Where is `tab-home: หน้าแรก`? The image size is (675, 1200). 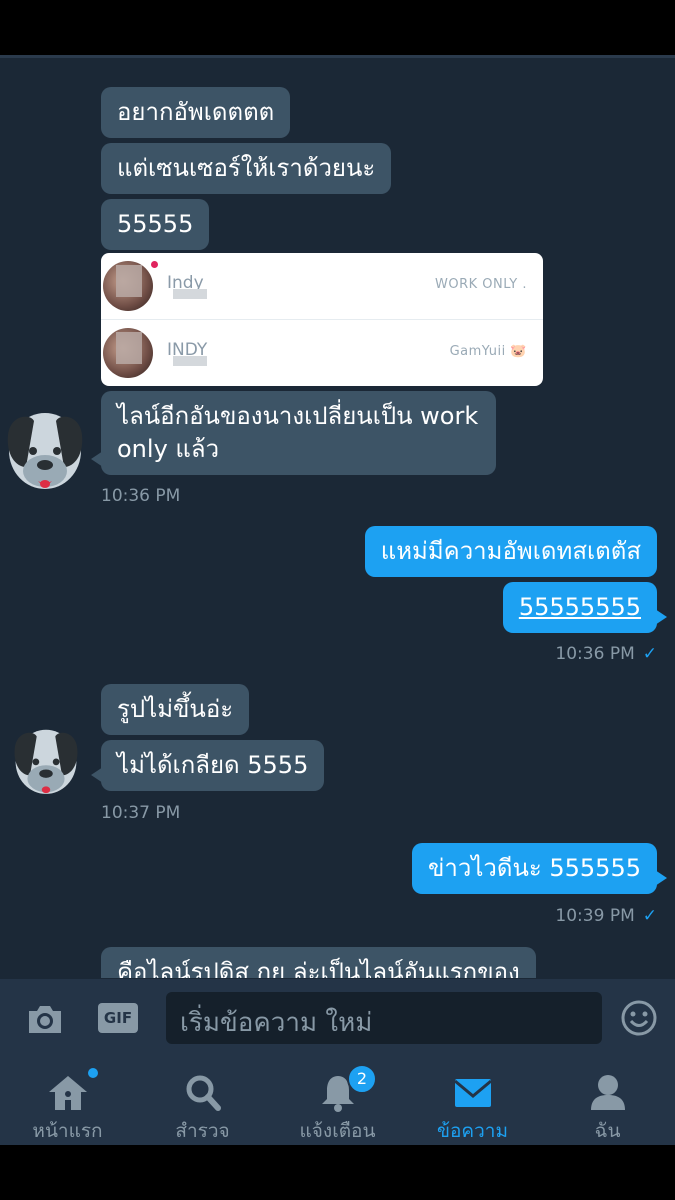 tab-home: หน้าแรก is located at coordinates (67, 1101).